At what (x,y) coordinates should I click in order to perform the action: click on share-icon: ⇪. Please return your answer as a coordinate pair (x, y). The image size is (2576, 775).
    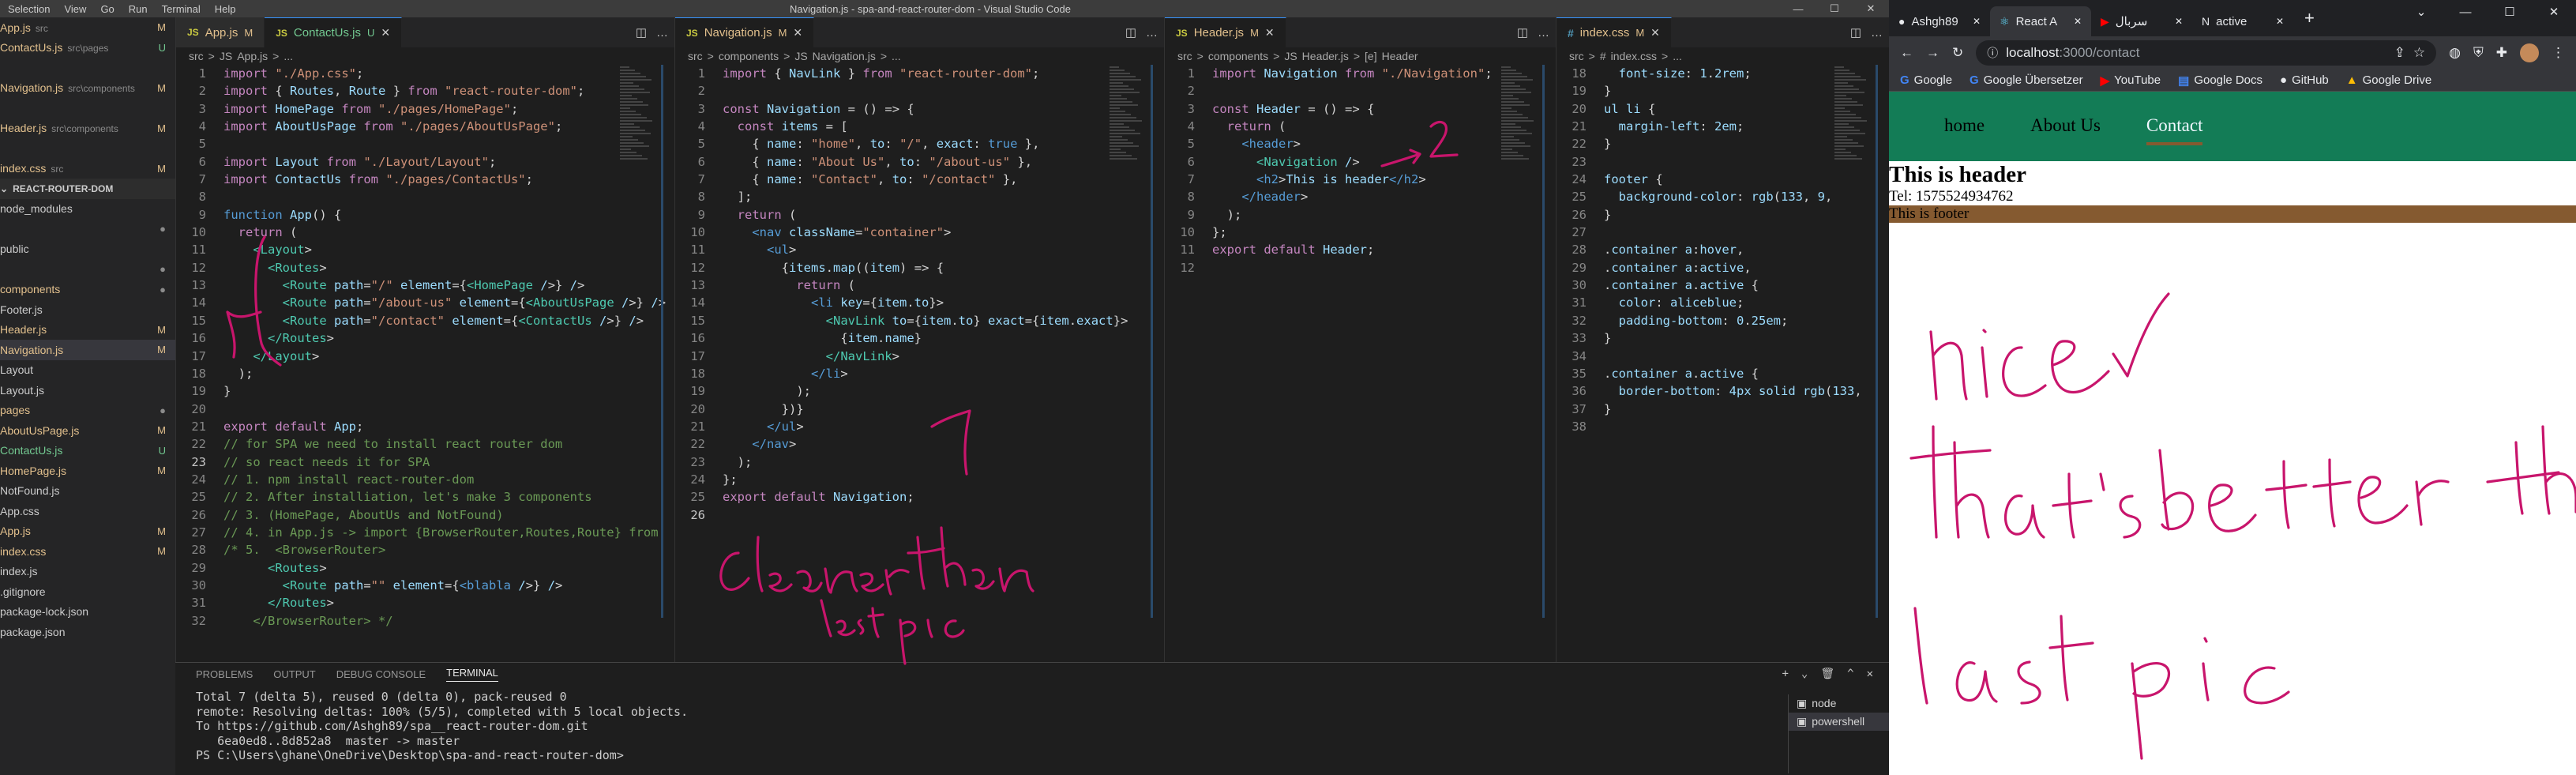
    Looking at the image, I should click on (2399, 53).